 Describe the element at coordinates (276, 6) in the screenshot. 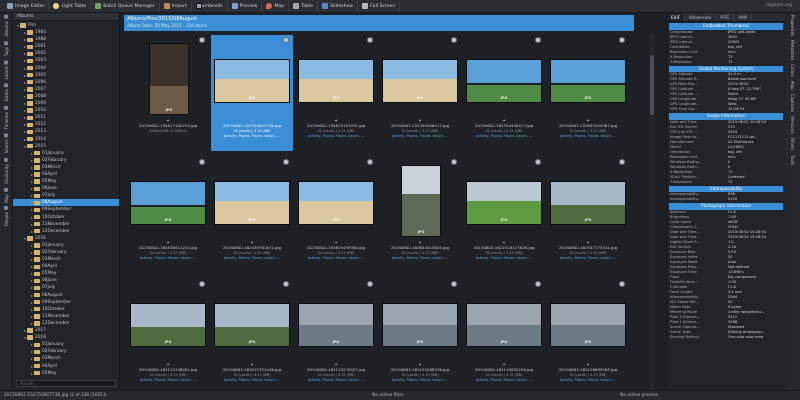

I see `toolbar-button-map: Map` at that location.